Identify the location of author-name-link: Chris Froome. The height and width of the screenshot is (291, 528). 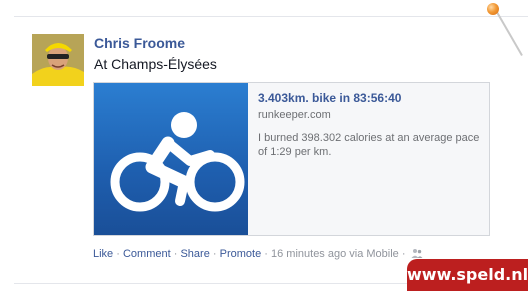
(139, 43).